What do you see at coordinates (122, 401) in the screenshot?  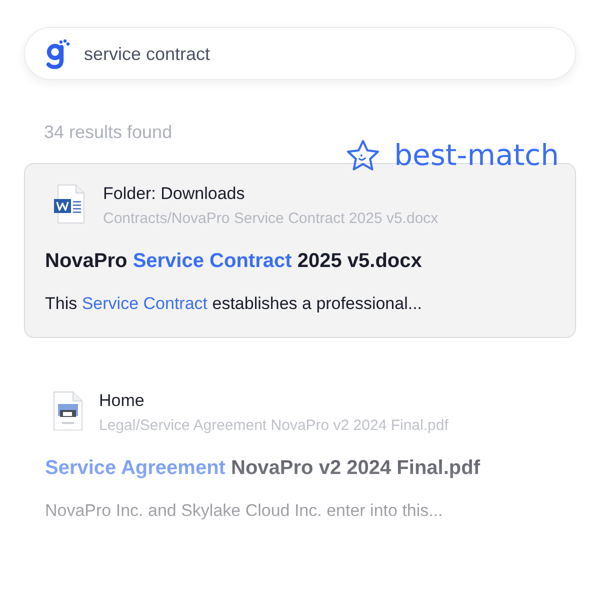 I see `result-location: Home` at bounding box center [122, 401].